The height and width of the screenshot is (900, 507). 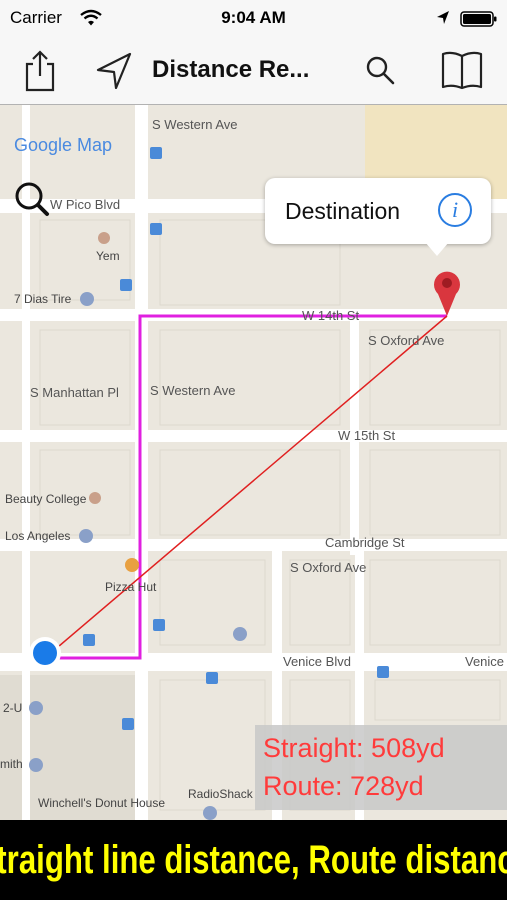 I want to click on callout-title: Destination, so click(x=343, y=211).